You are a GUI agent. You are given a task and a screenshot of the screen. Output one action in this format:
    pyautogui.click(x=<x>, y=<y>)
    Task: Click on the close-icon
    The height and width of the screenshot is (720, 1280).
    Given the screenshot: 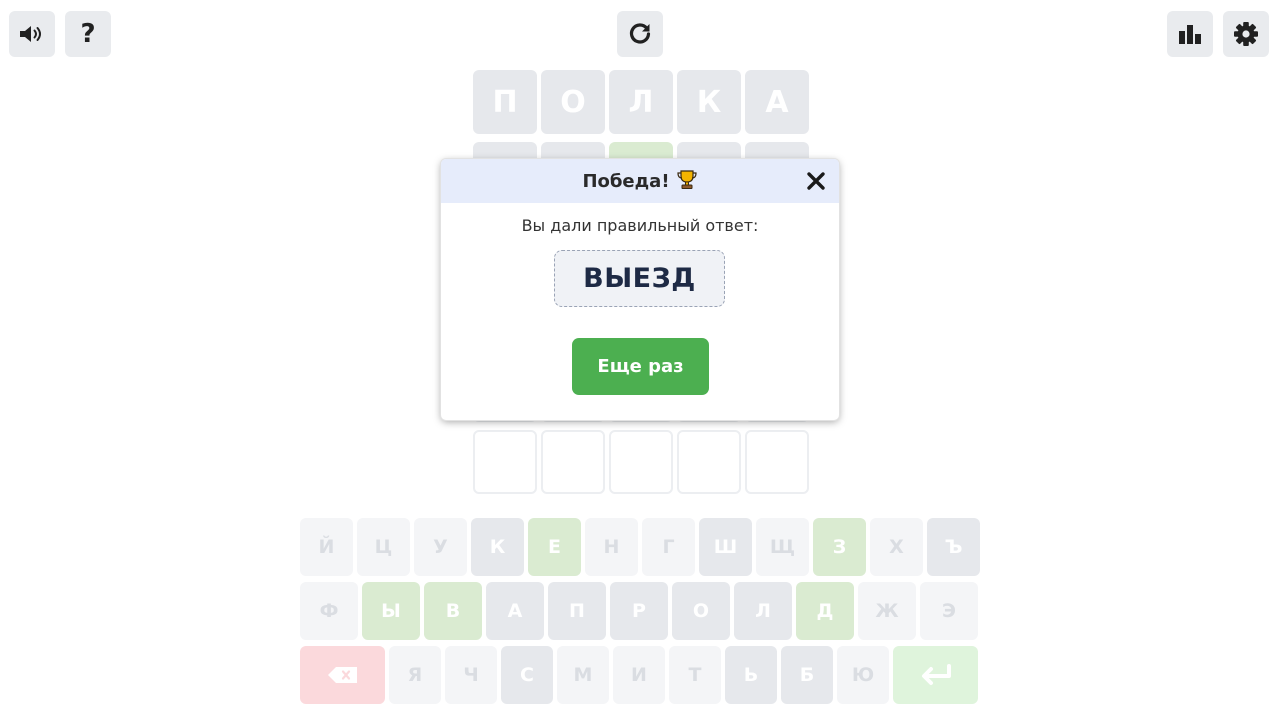 What is the action you would take?
    pyautogui.click(x=816, y=181)
    